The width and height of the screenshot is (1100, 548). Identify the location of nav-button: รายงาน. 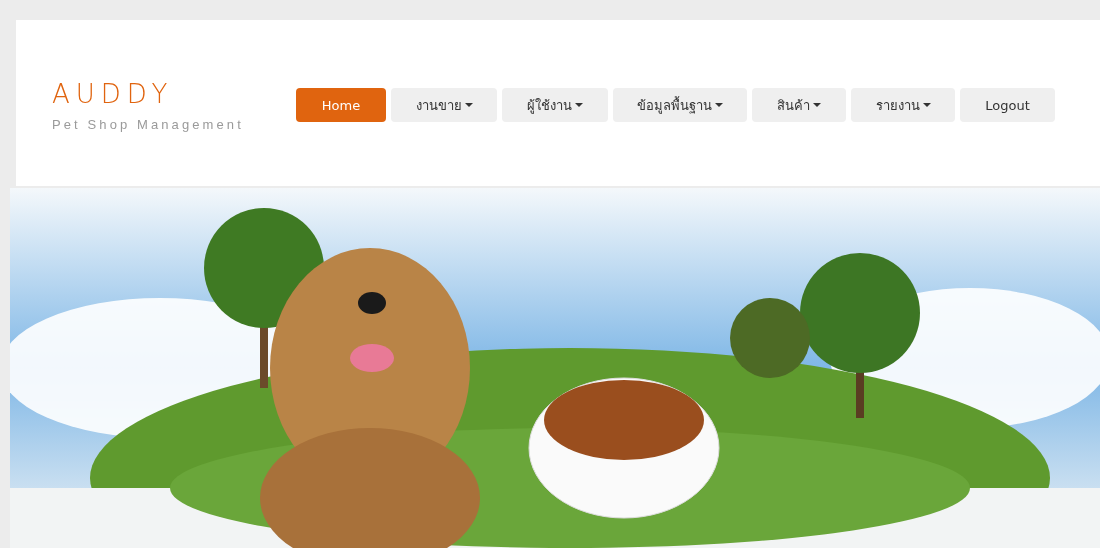
(903, 105).